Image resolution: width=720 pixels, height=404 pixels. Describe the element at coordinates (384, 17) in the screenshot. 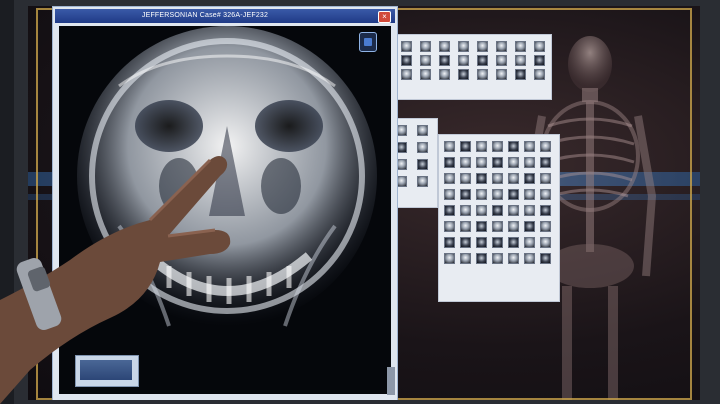

I see `close-icon: ×` at that location.